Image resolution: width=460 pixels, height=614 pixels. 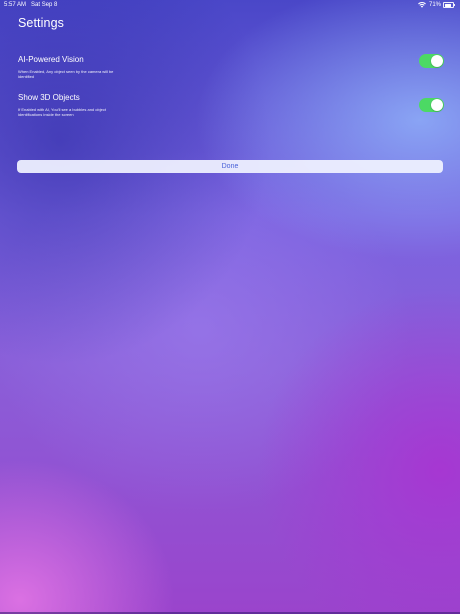 What do you see at coordinates (49, 97) in the screenshot?
I see `setting-title: Show 3D Objects` at bounding box center [49, 97].